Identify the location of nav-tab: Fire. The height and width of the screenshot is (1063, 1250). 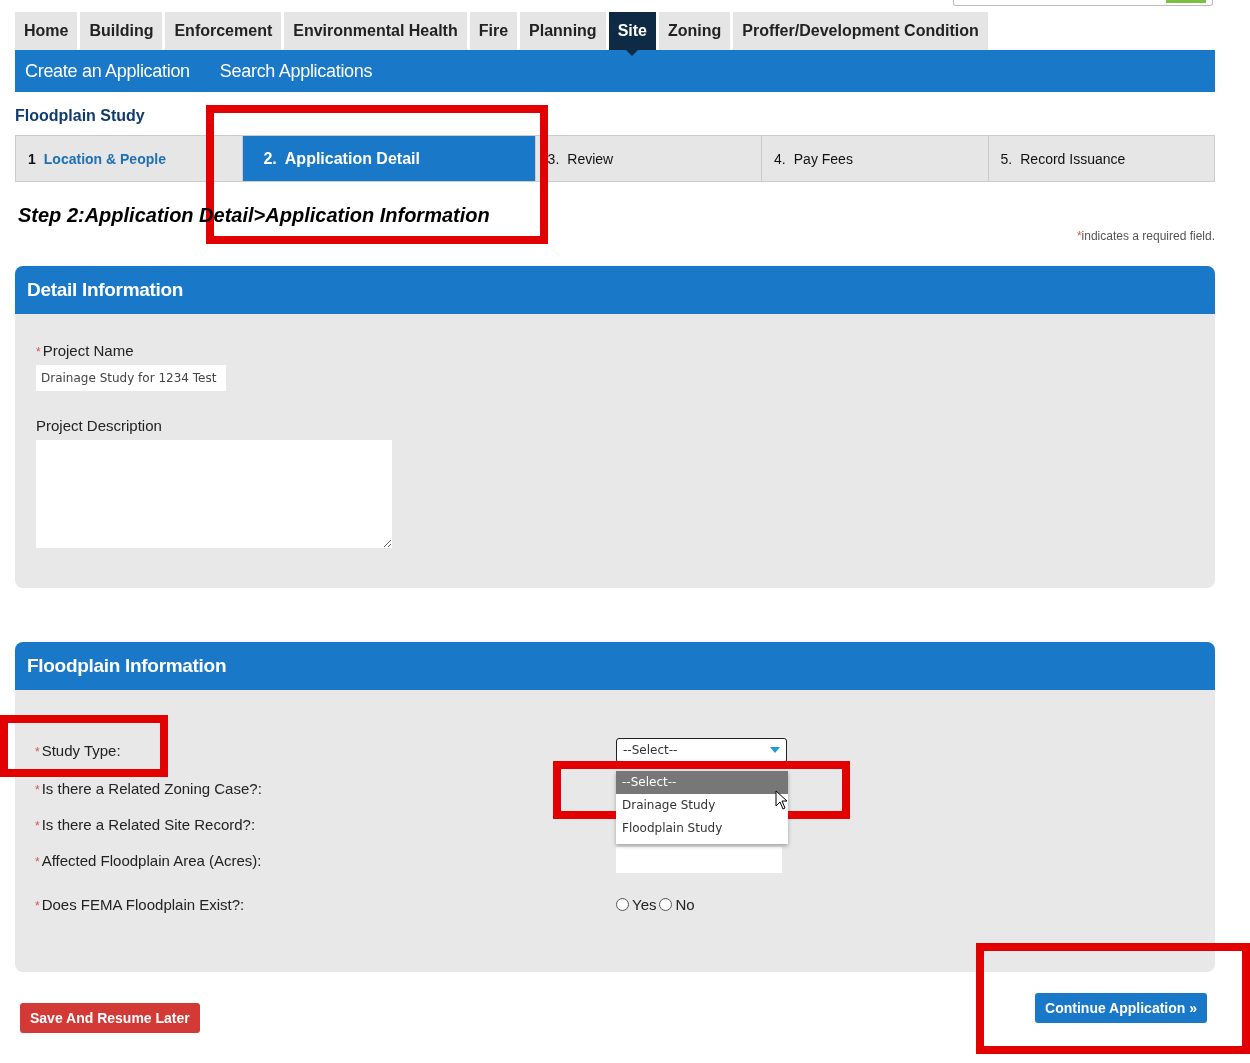
(493, 31).